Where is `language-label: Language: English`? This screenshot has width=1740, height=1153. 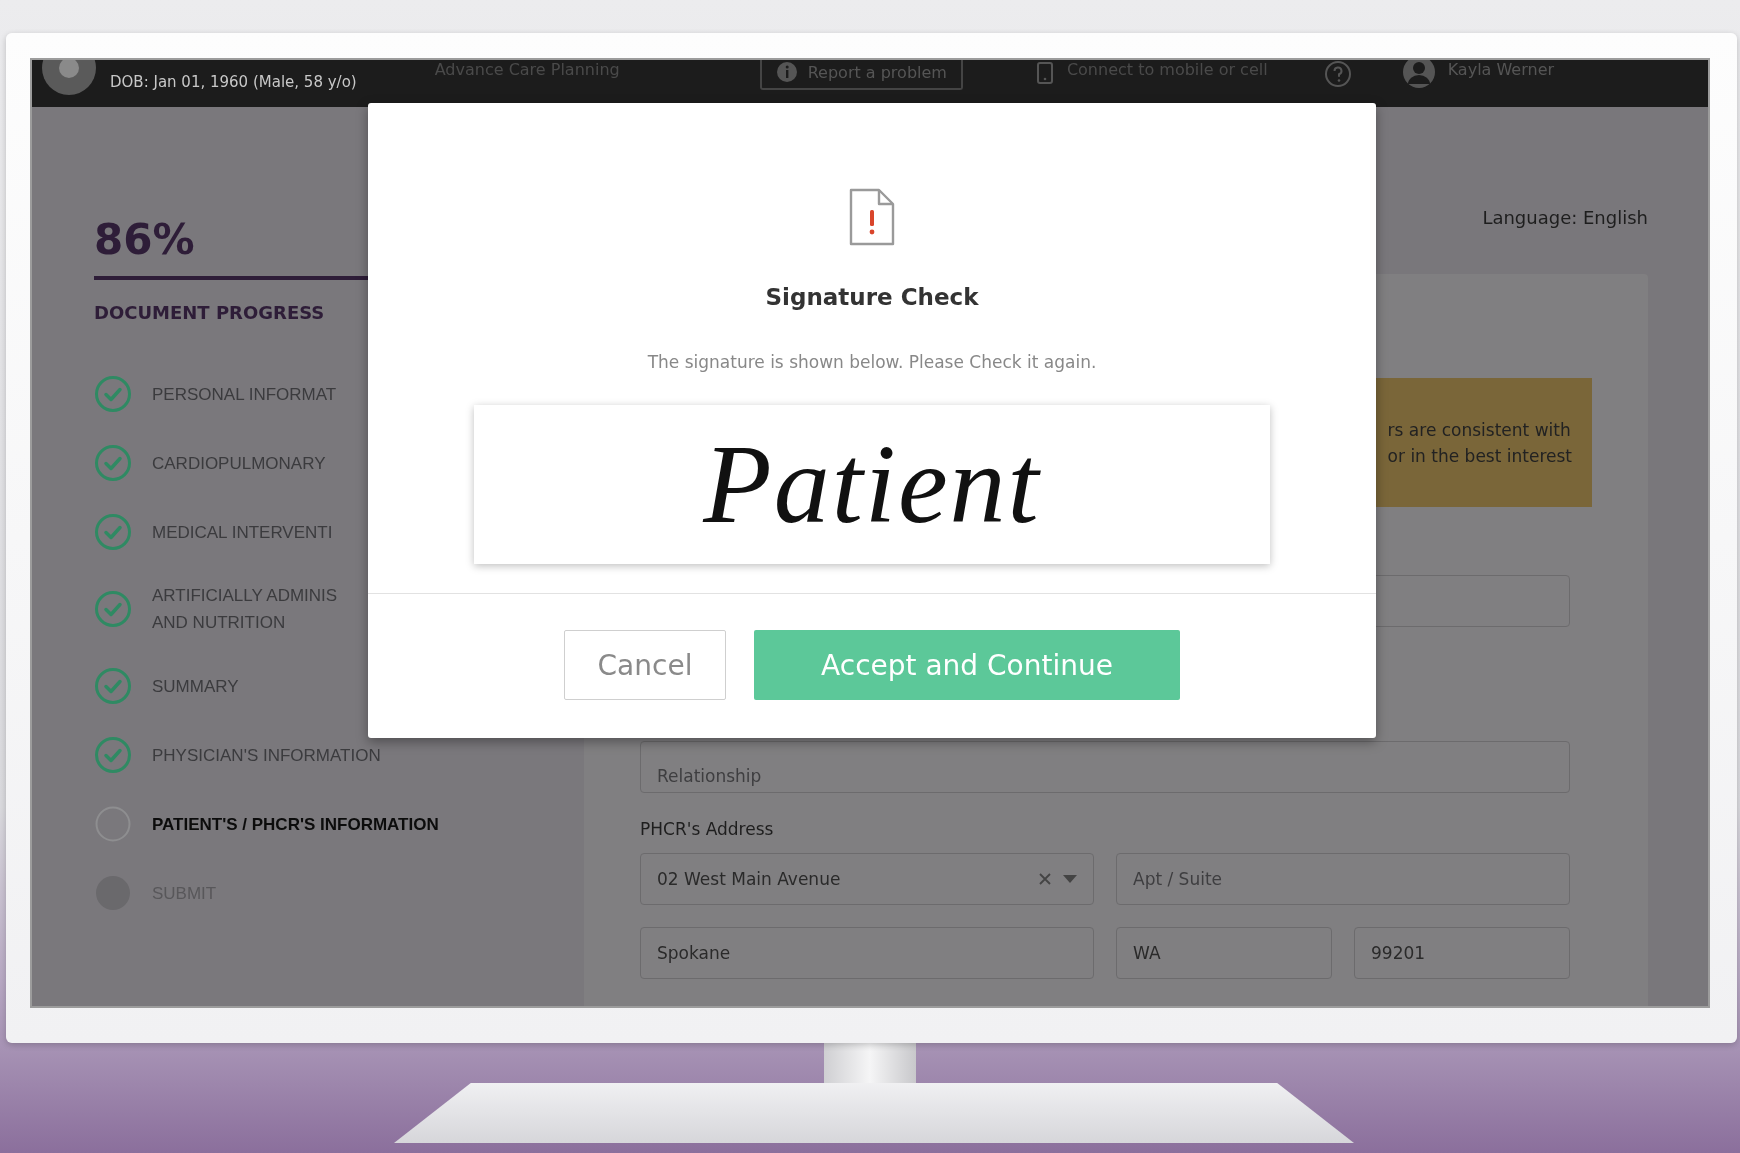
language-label: Language: English is located at coordinates (1565, 217).